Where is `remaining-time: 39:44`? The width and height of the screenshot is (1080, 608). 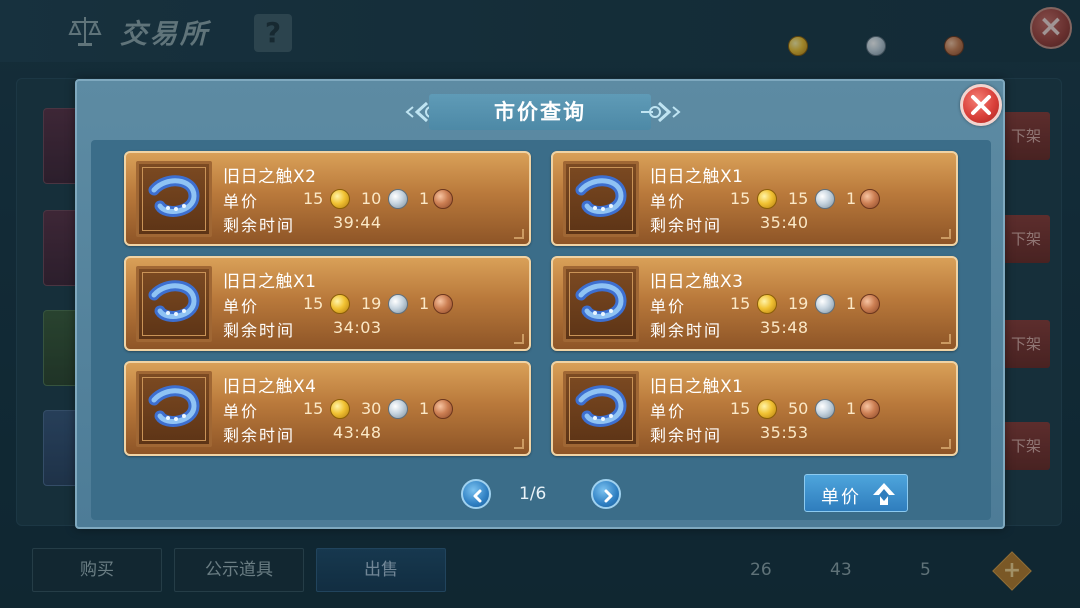 remaining-time: 39:44 is located at coordinates (357, 222).